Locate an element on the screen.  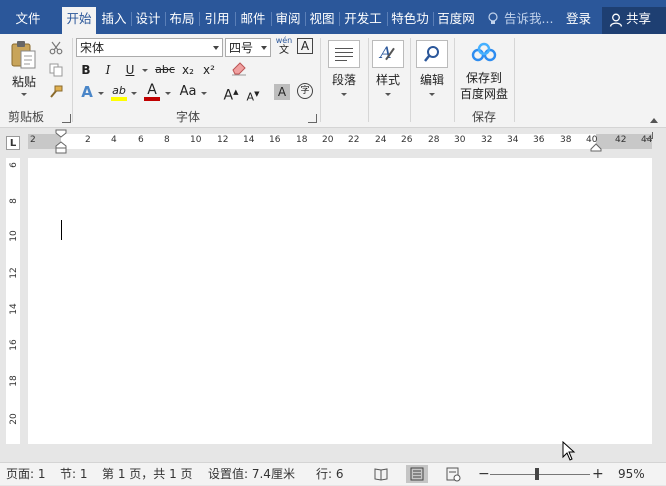
phonetic-top-text: wén is located at coordinates (284, 40).